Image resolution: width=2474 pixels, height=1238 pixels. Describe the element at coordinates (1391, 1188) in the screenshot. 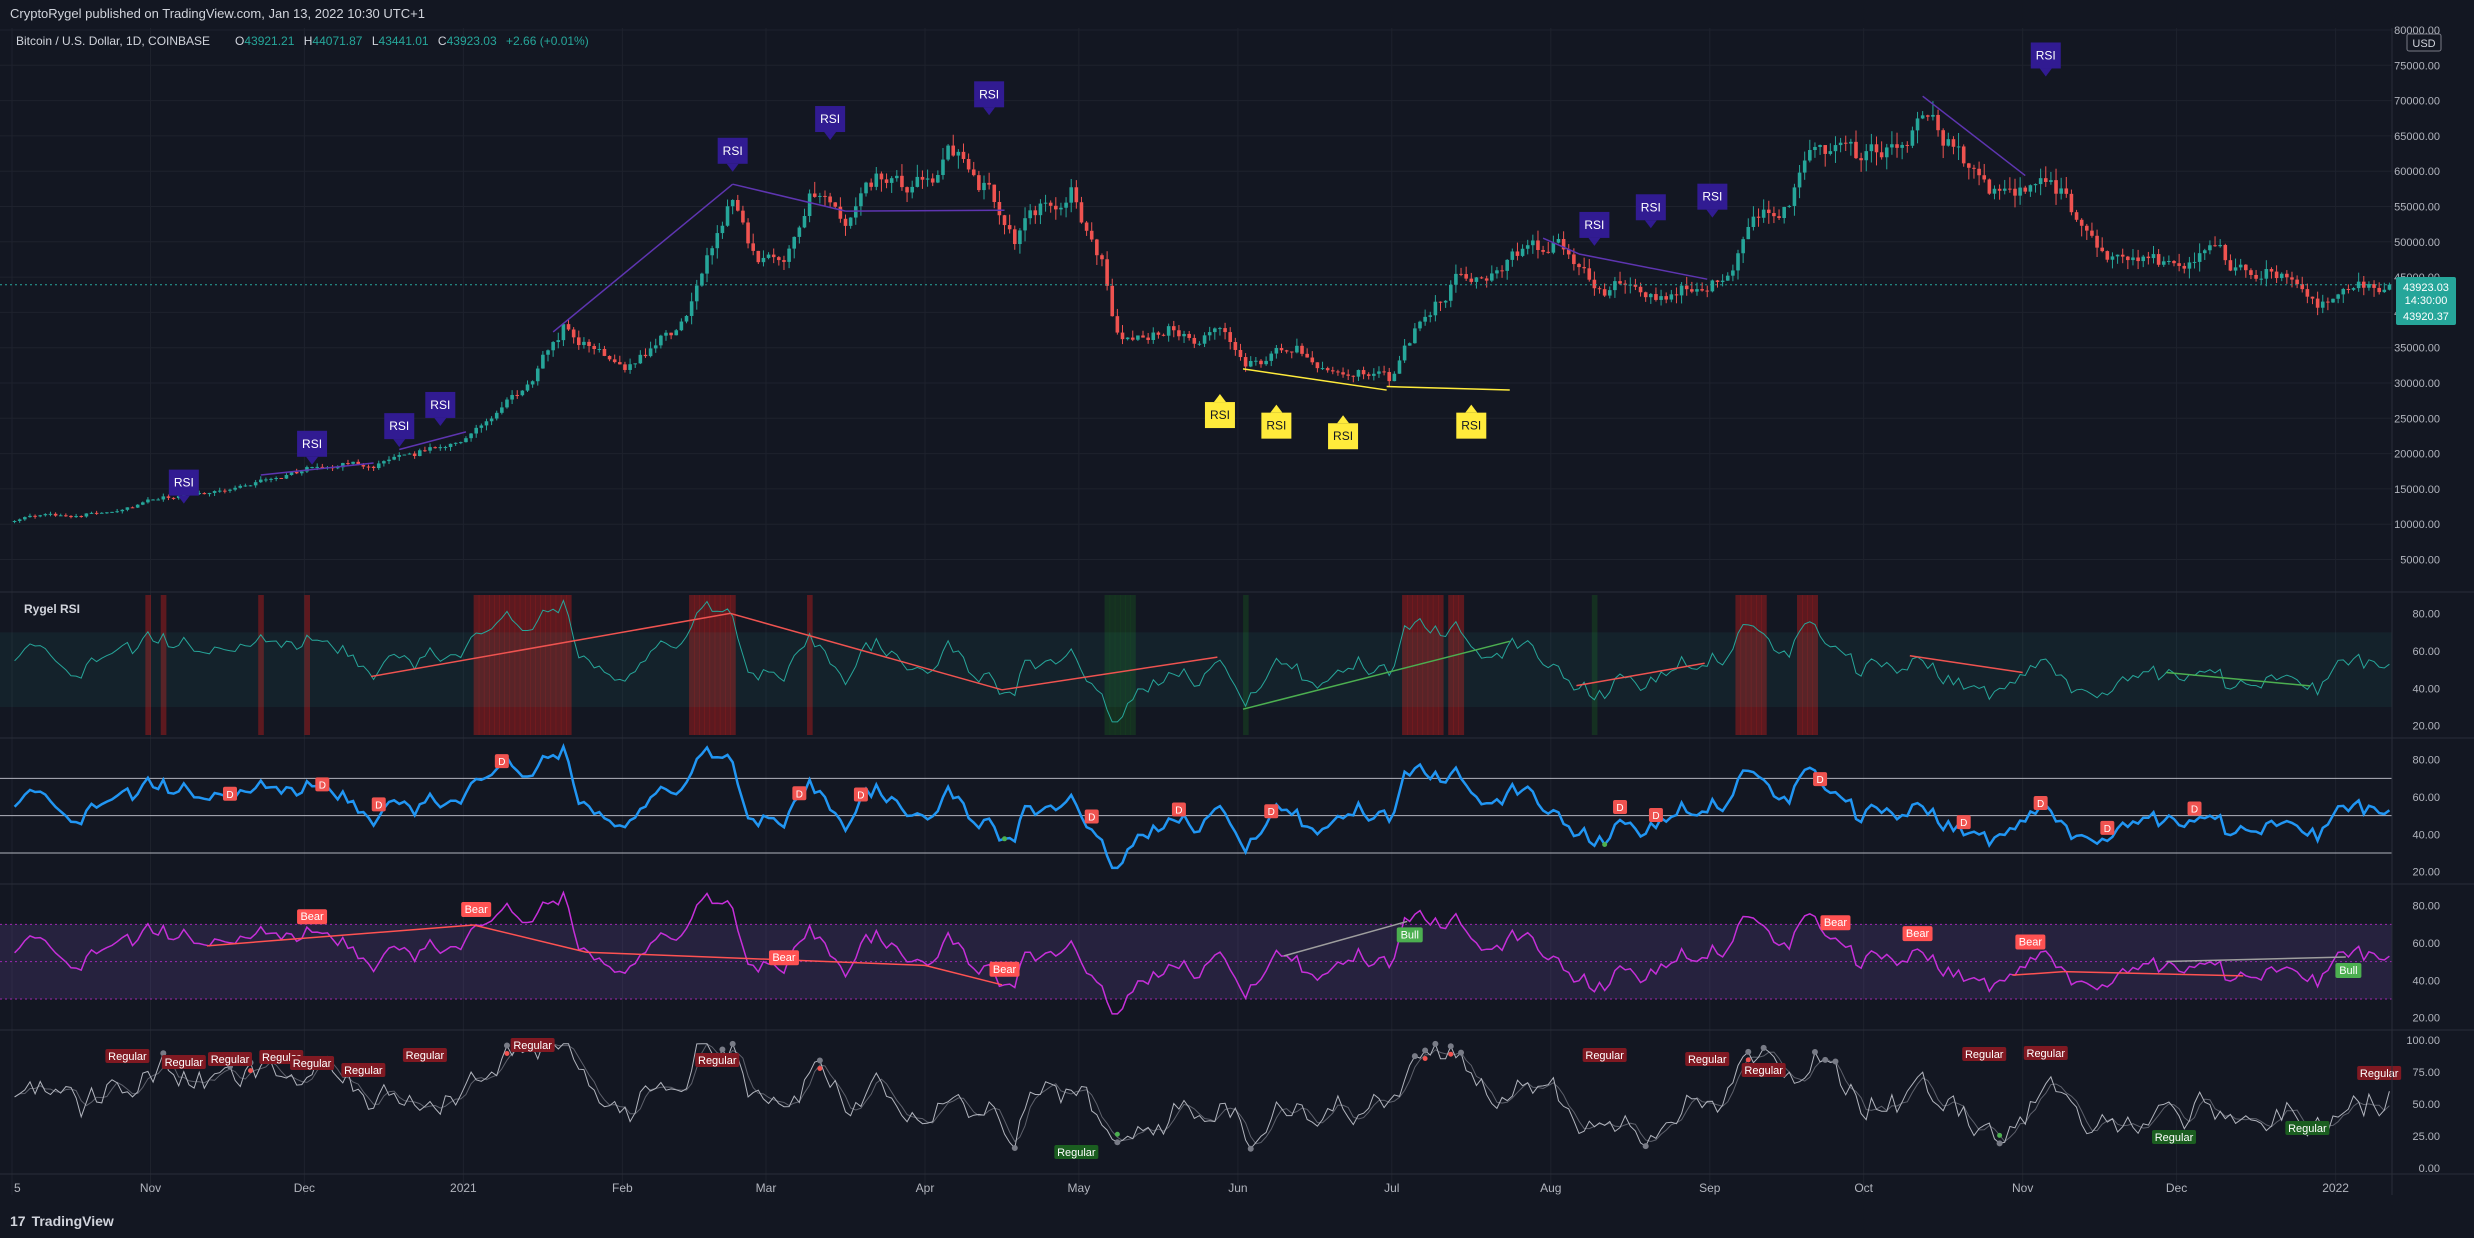

I see `time-tick-label: Jul` at that location.